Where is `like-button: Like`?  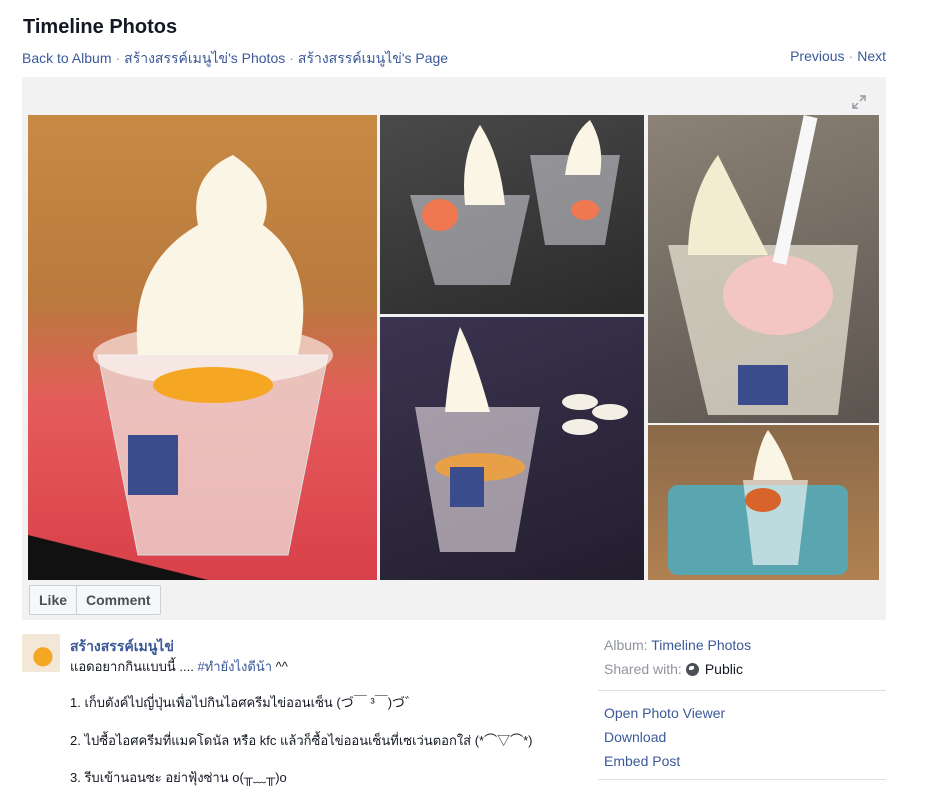
like-button: Like is located at coordinates (53, 600).